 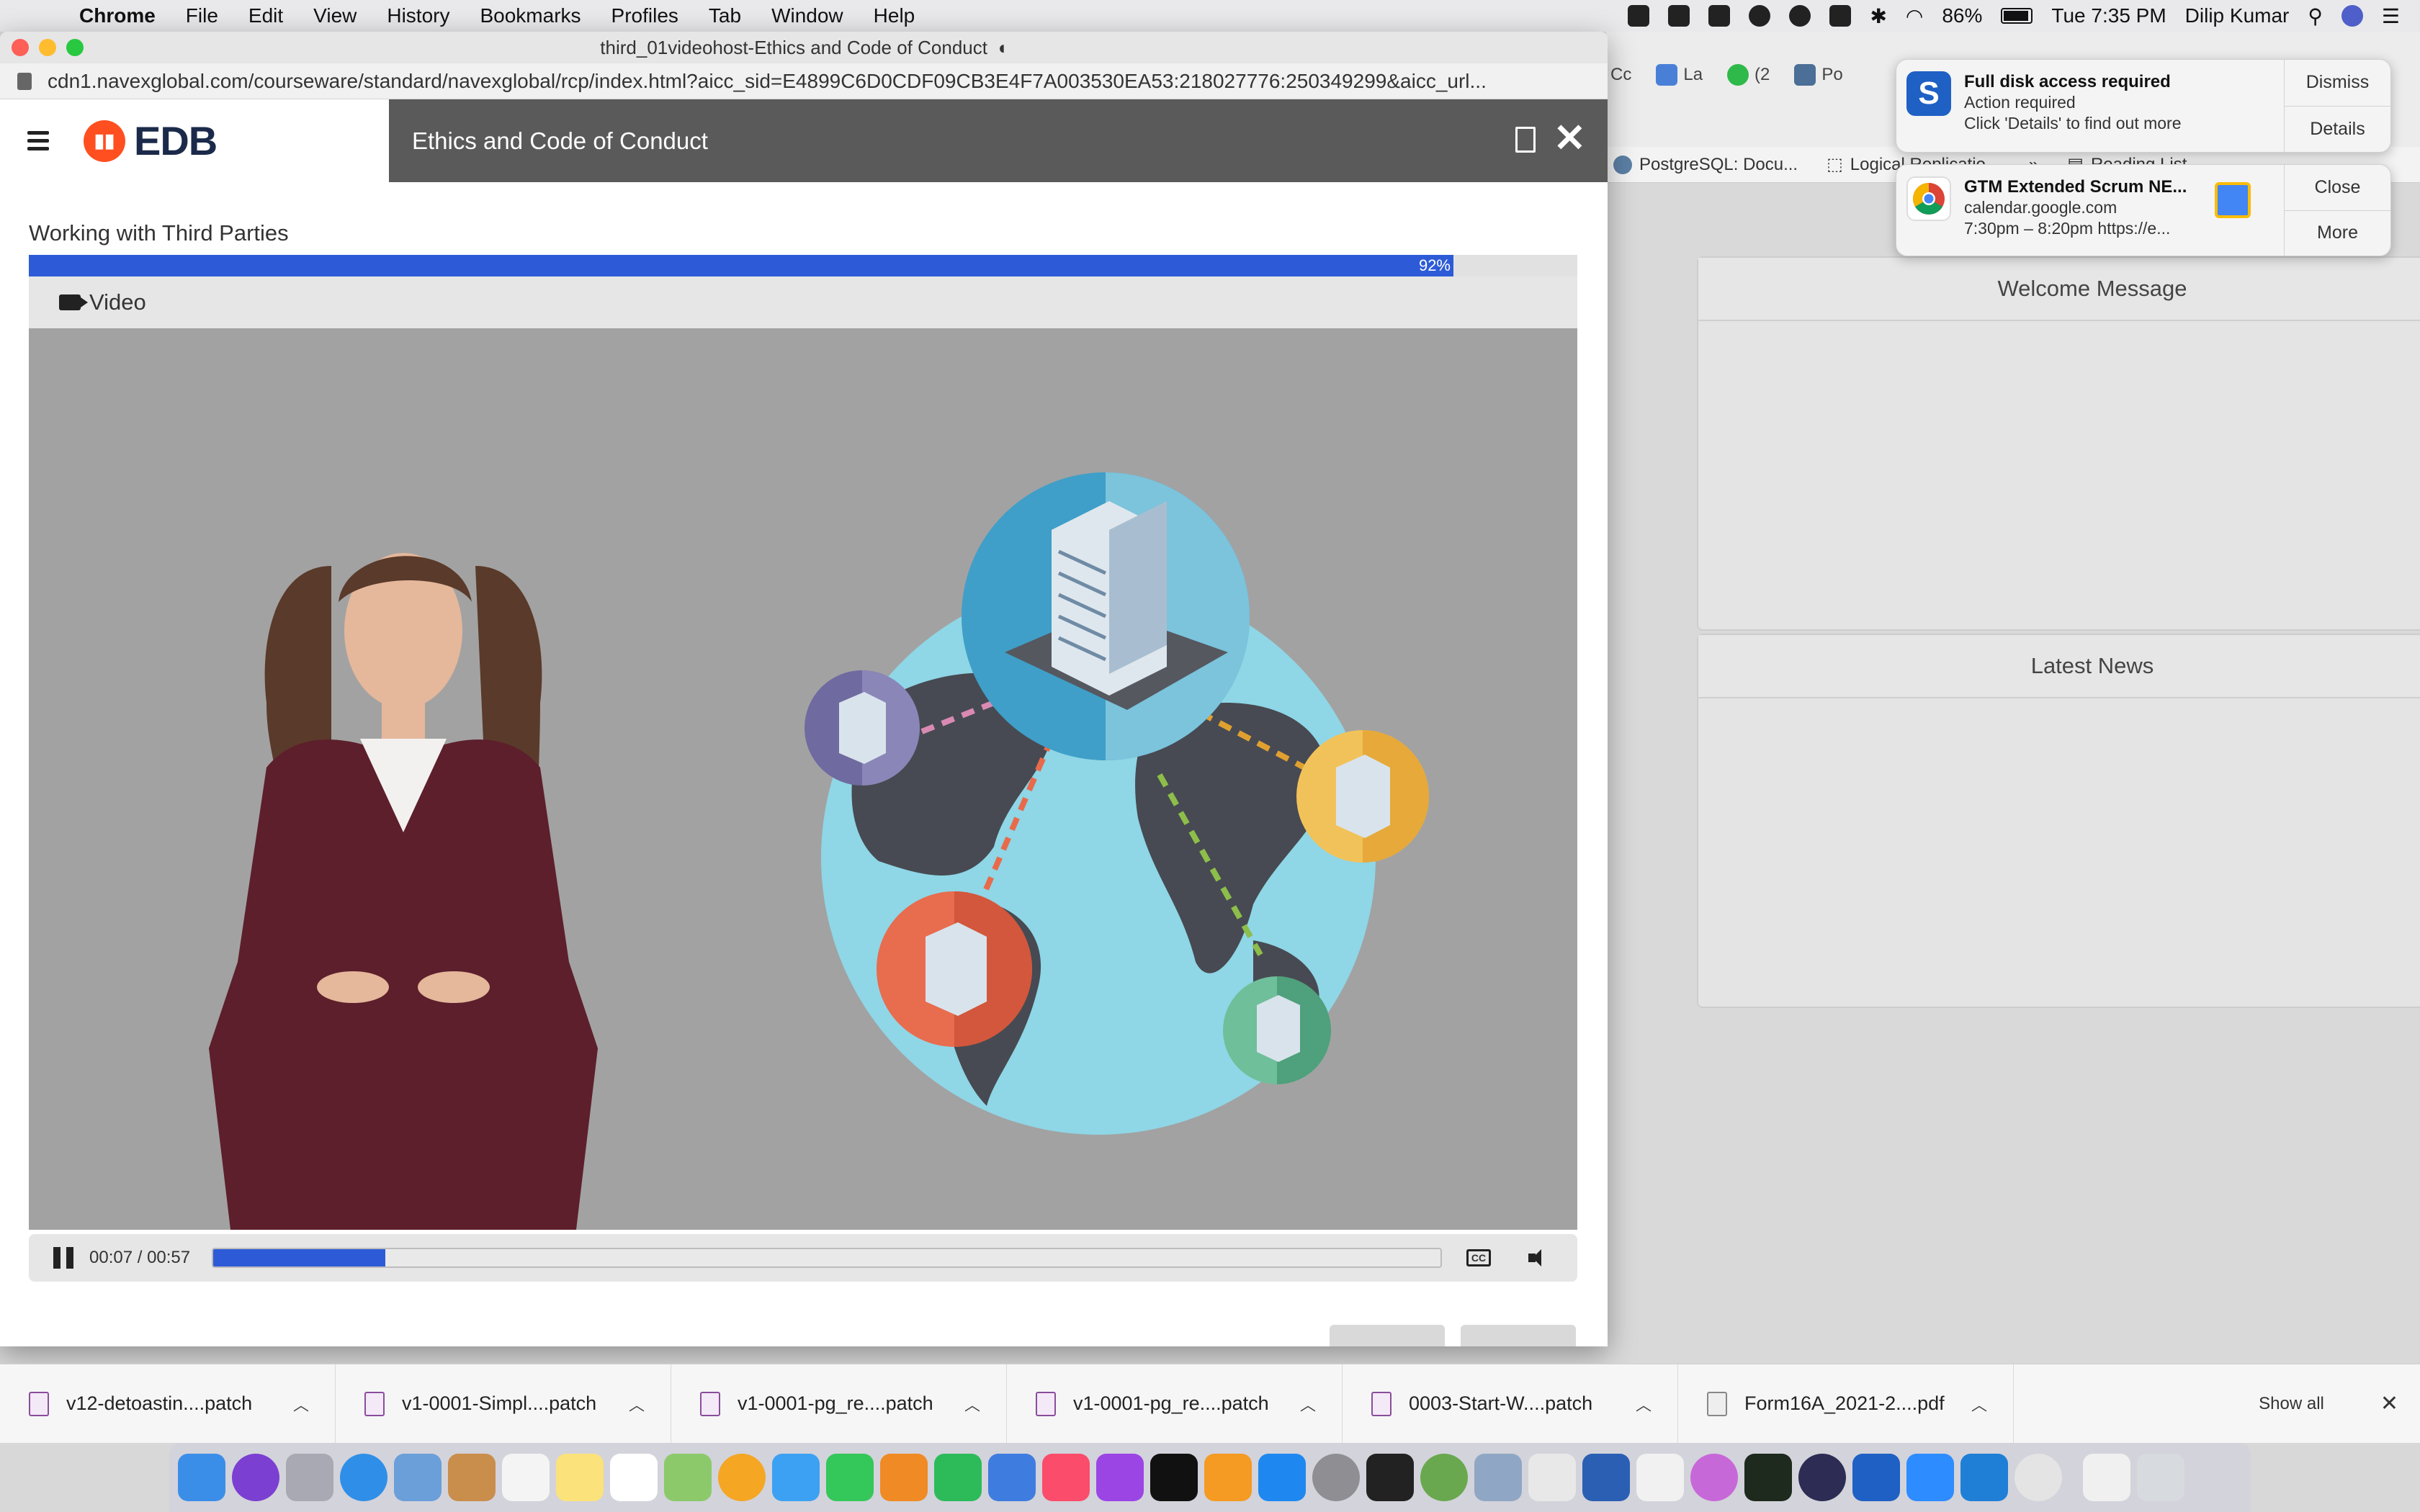 I want to click on slack-icon, so click(x=1552, y=1477).